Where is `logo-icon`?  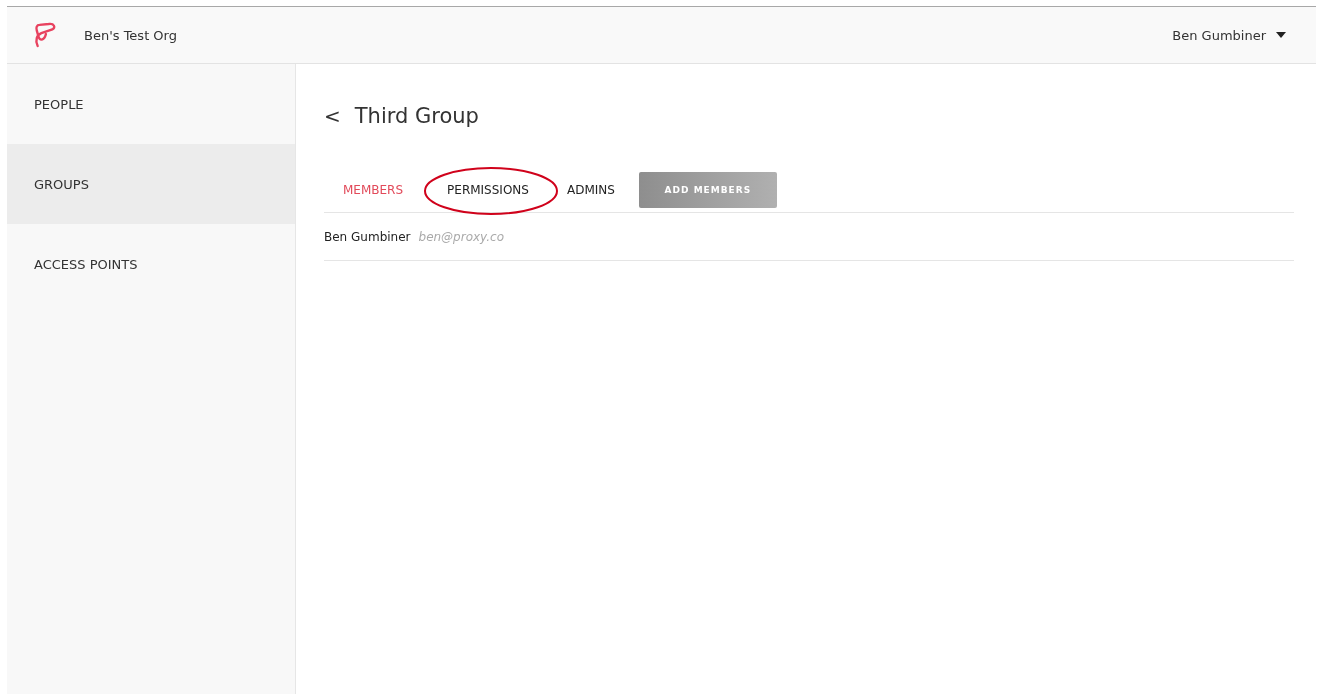
logo-icon is located at coordinates (45, 35).